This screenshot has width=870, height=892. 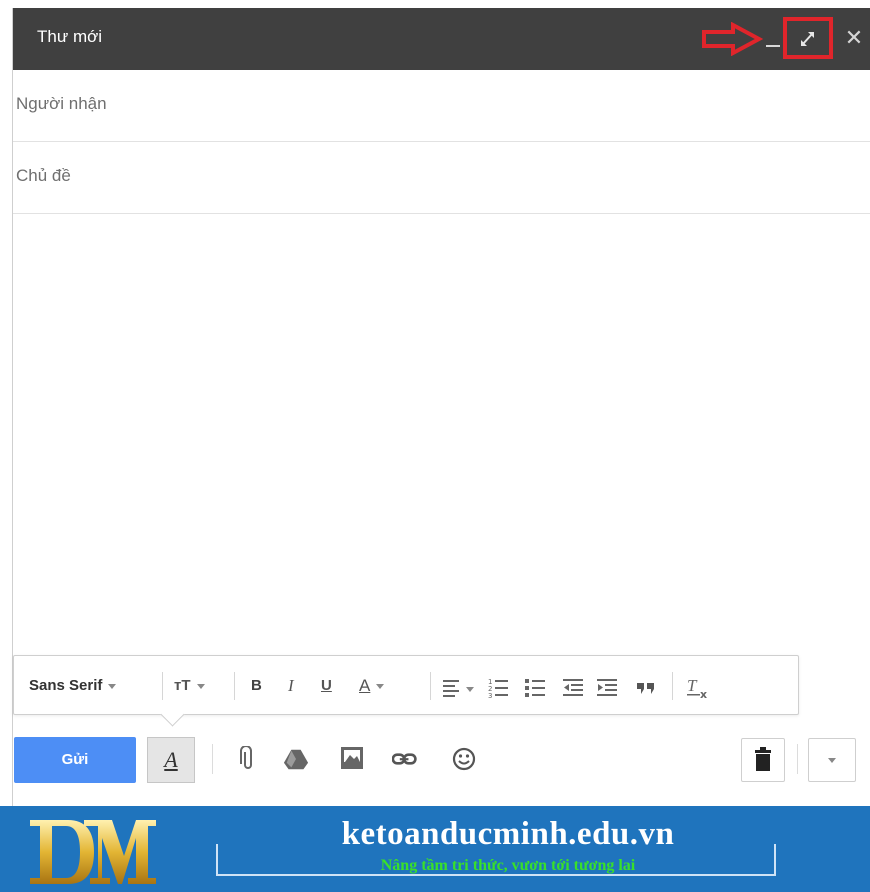 I want to click on underline-button: U, so click(x=326, y=686).